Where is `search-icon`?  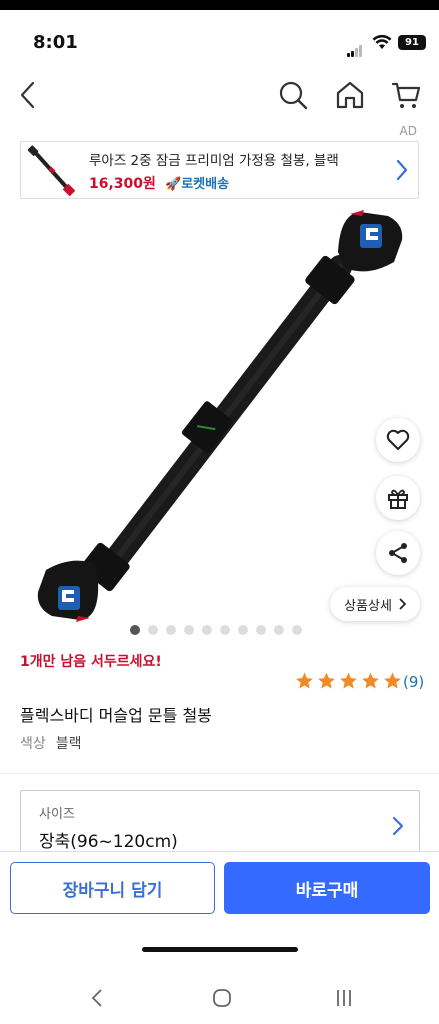 search-icon is located at coordinates (293, 95).